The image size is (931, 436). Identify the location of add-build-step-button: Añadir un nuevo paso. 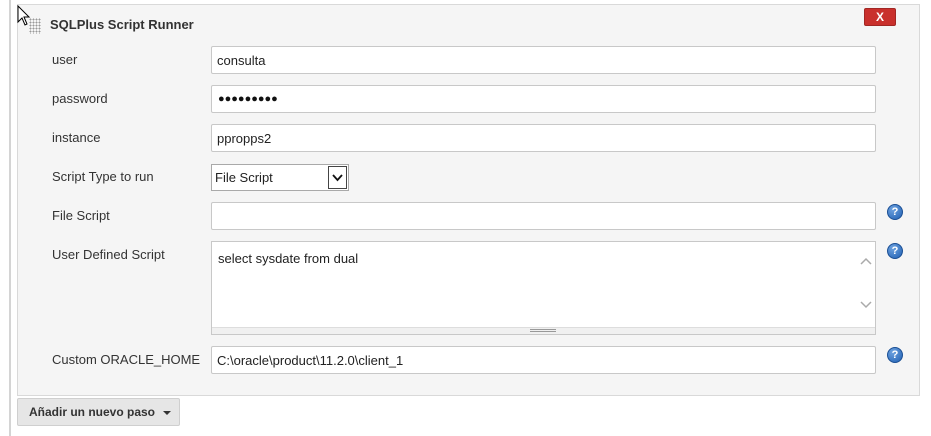
(98, 412).